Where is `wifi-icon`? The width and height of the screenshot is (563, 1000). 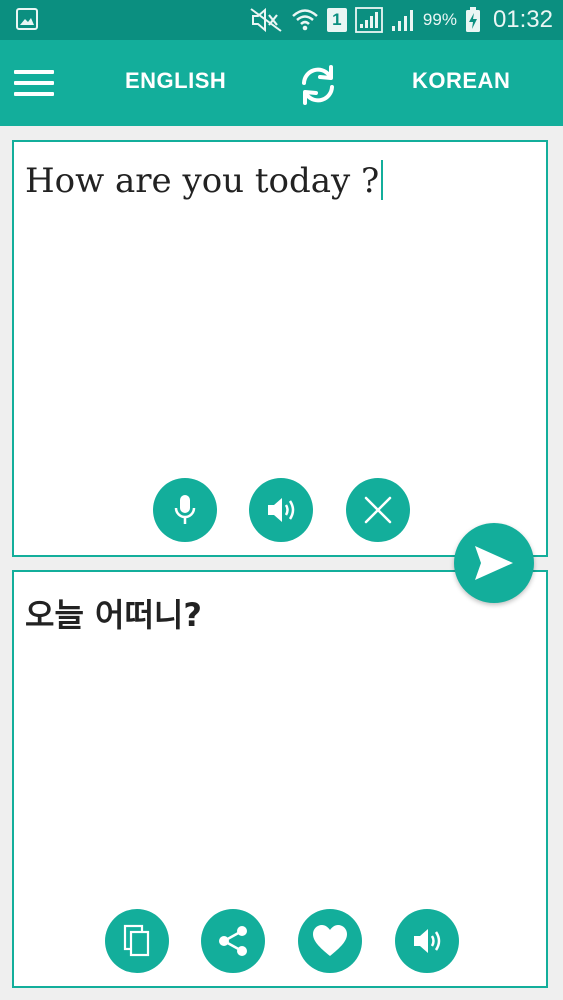 wifi-icon is located at coordinates (305, 20).